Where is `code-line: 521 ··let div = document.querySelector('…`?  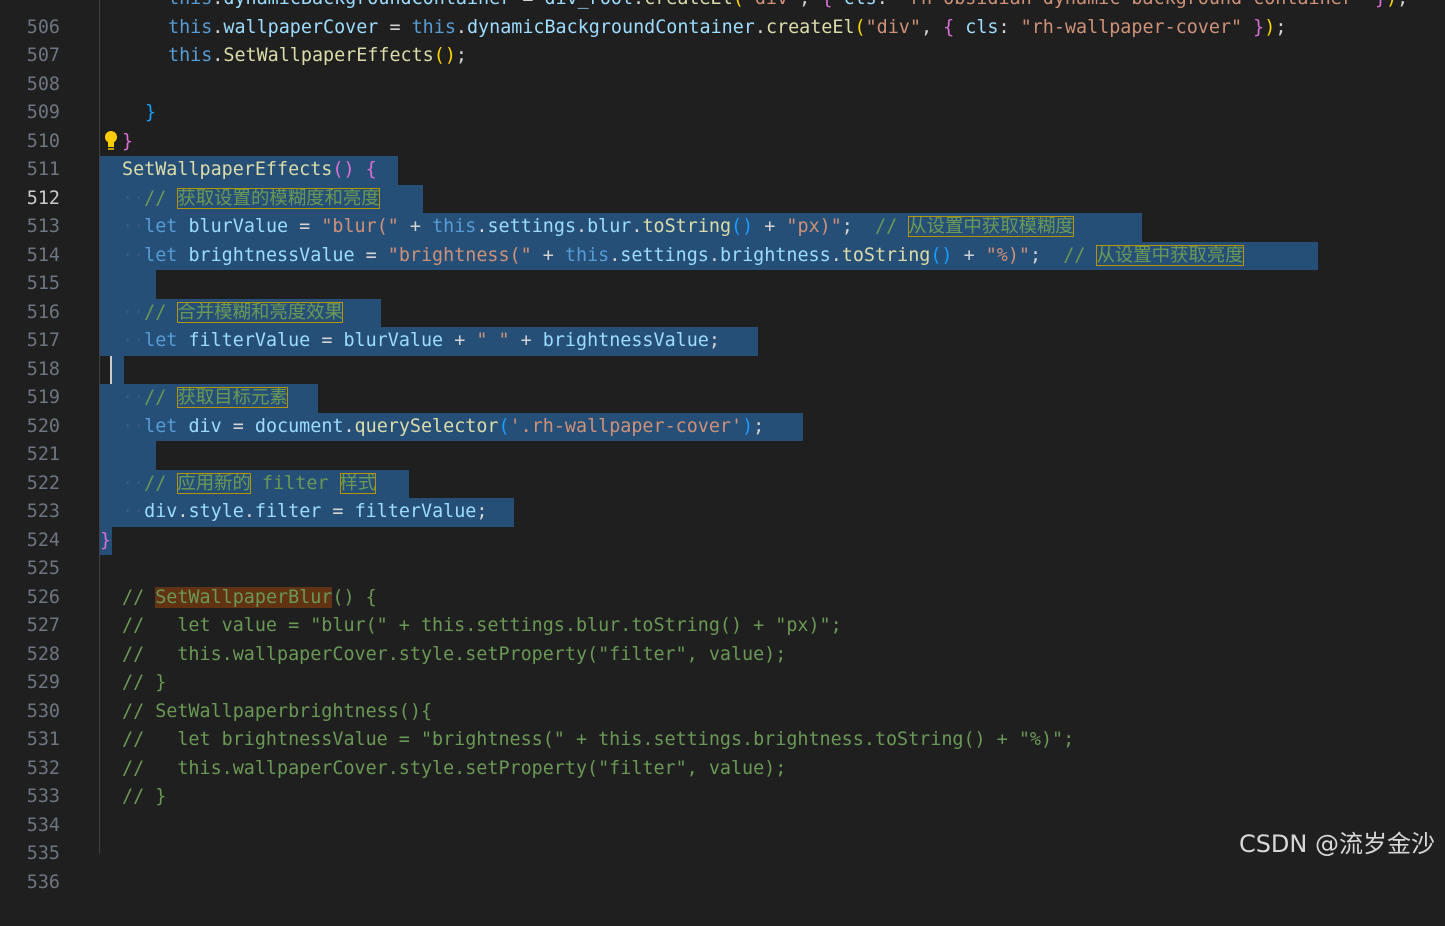
code-line: 521 ··let div = document.querySelector('… is located at coordinates (722, 438).